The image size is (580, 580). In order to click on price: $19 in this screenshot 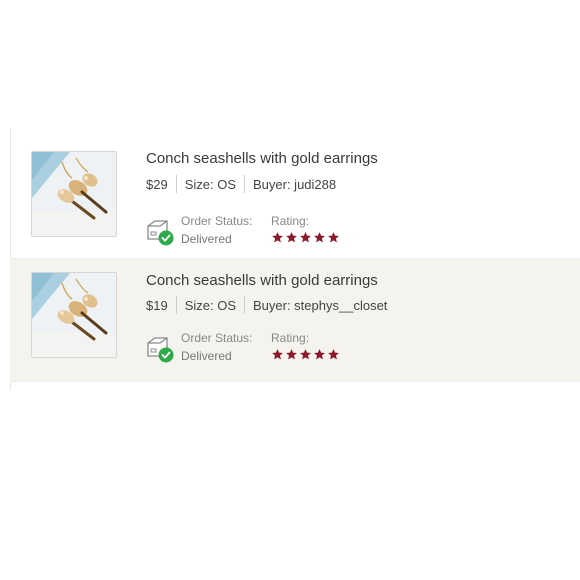, I will do `click(157, 305)`.